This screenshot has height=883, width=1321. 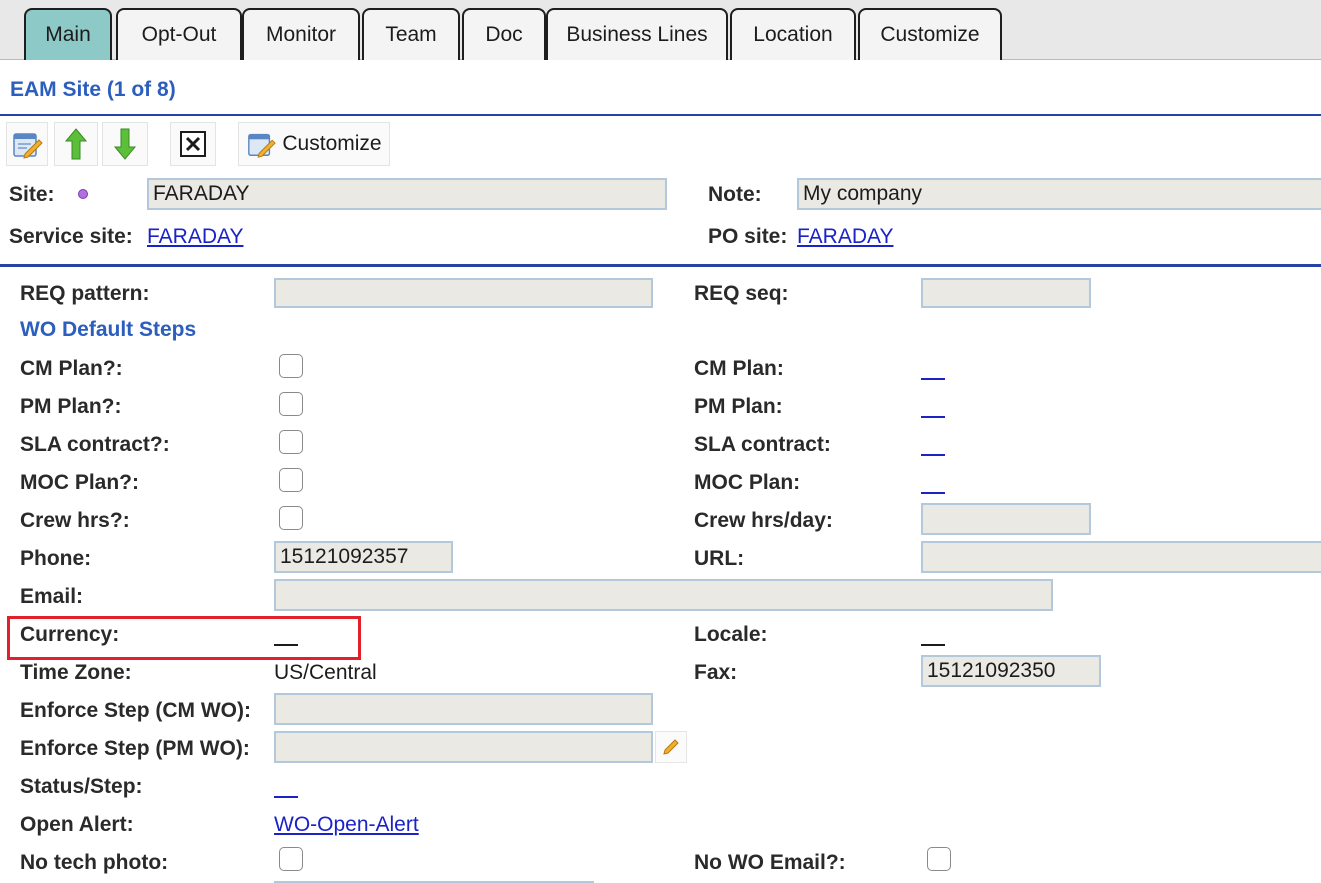 What do you see at coordinates (1006, 519) in the screenshot?
I see `crew-hrs-day-field` at bounding box center [1006, 519].